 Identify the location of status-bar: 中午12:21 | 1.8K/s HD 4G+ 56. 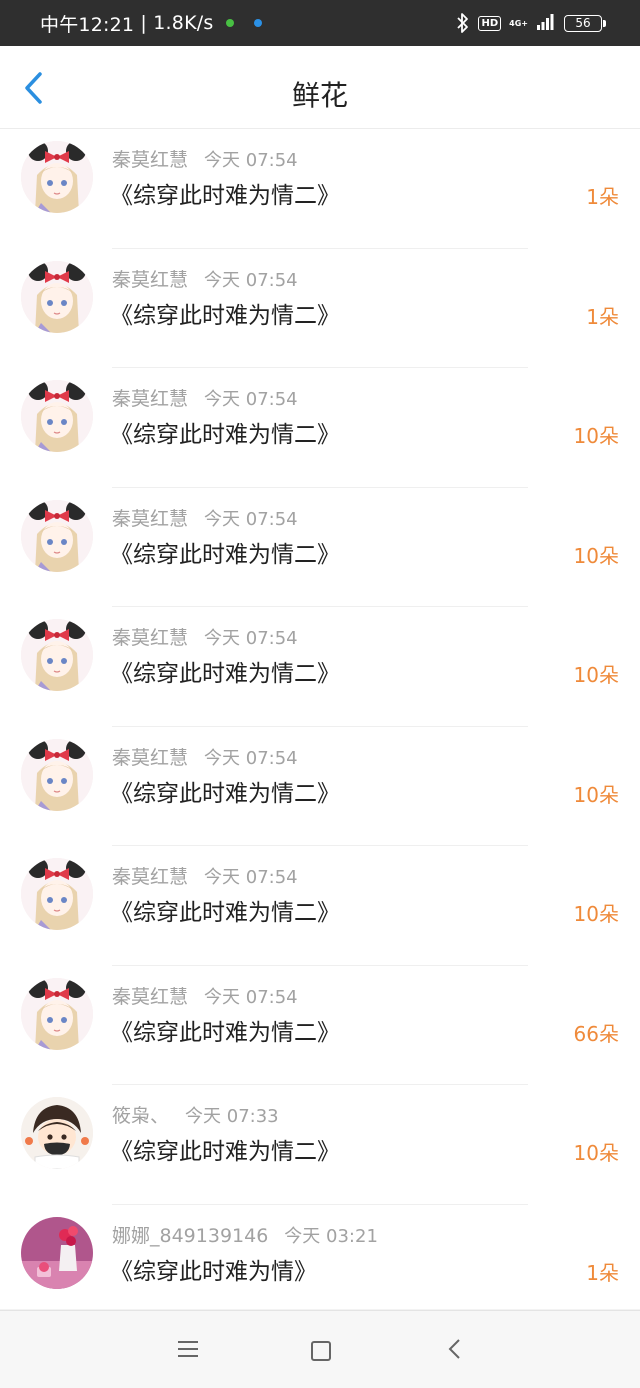
(320, 23).